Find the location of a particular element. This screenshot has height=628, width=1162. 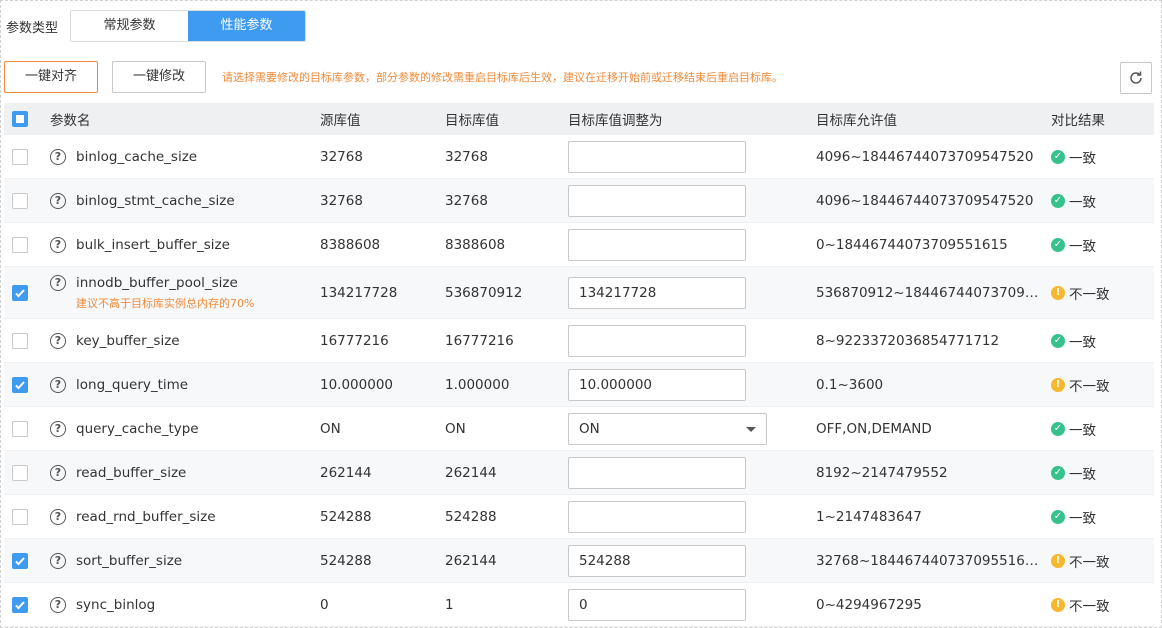

refresh-button is located at coordinates (1136, 78).